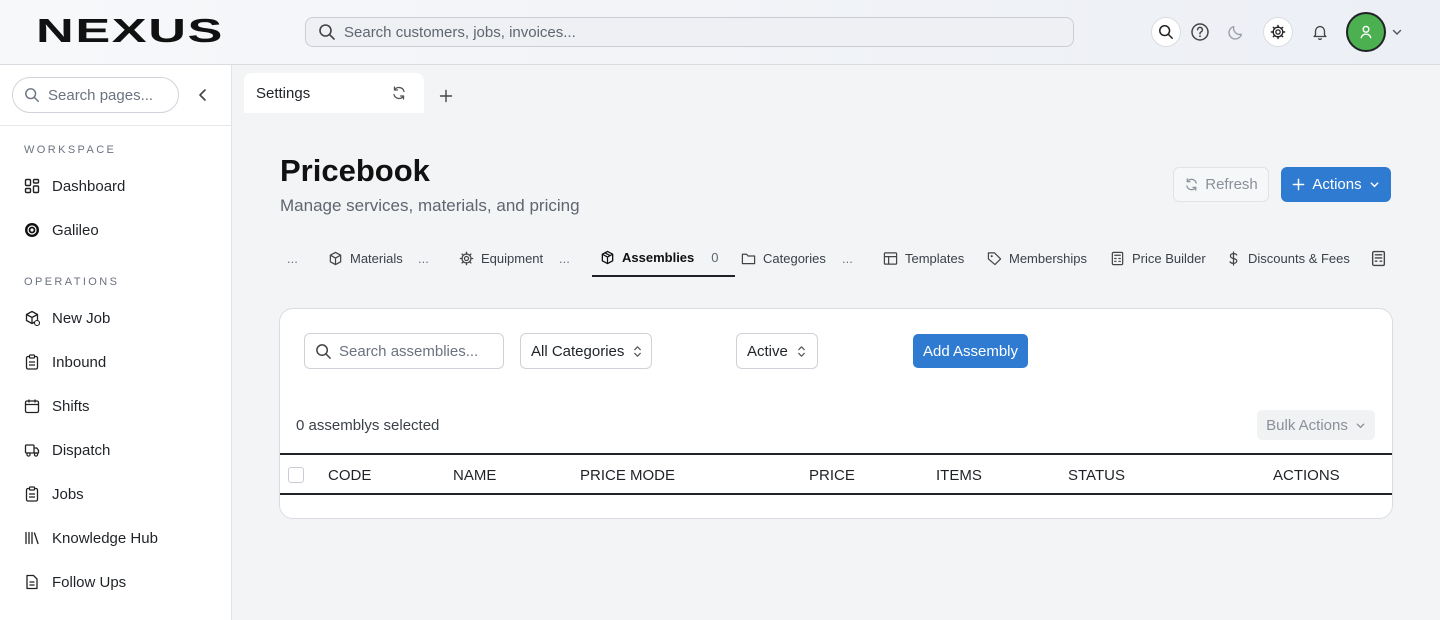 The width and height of the screenshot is (1440, 620). Describe the element at coordinates (32, 186) in the screenshot. I see `dashboard-icon` at that location.